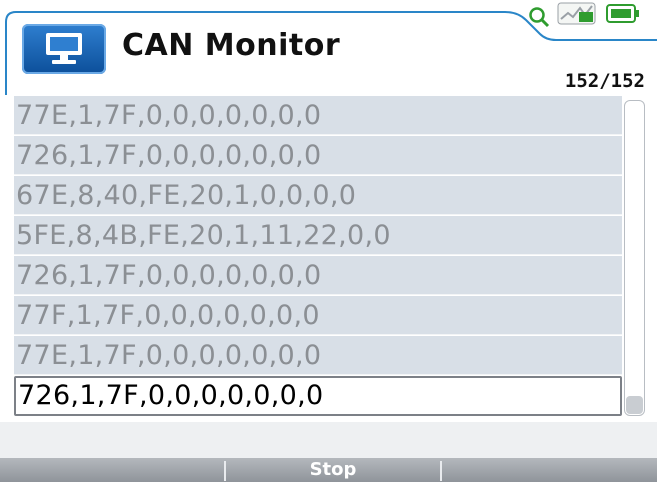  What do you see at coordinates (318, 195) in the screenshot?
I see `list-item: 67E,8,40,FE,20,1,0,0,0,0` at bounding box center [318, 195].